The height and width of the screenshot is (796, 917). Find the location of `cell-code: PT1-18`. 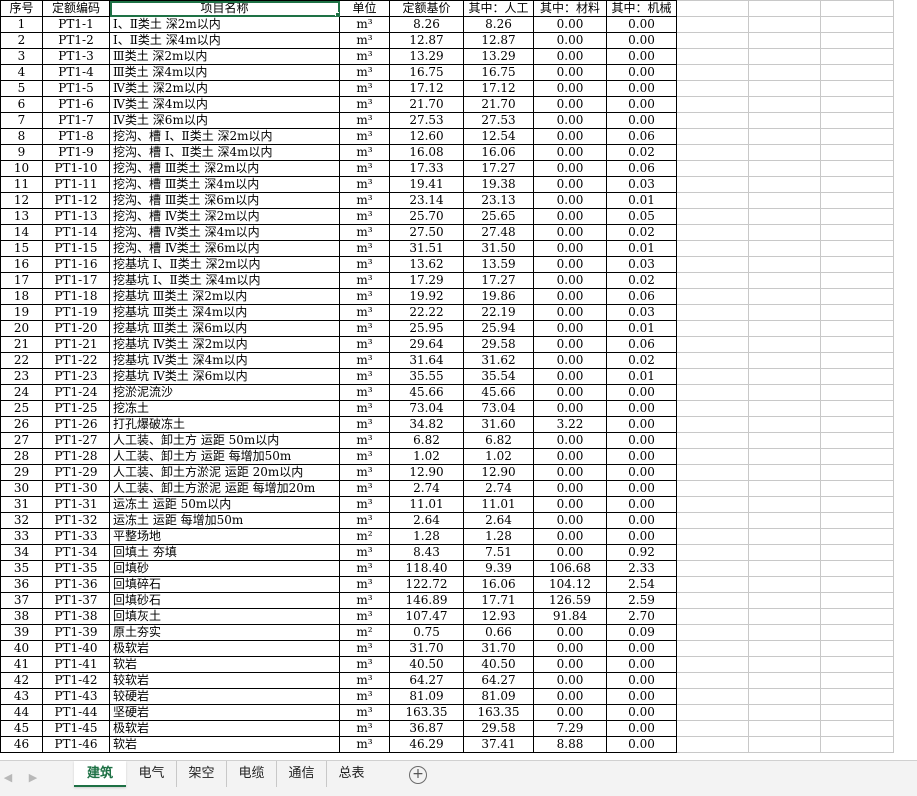

cell-code: PT1-18 is located at coordinates (76, 296).